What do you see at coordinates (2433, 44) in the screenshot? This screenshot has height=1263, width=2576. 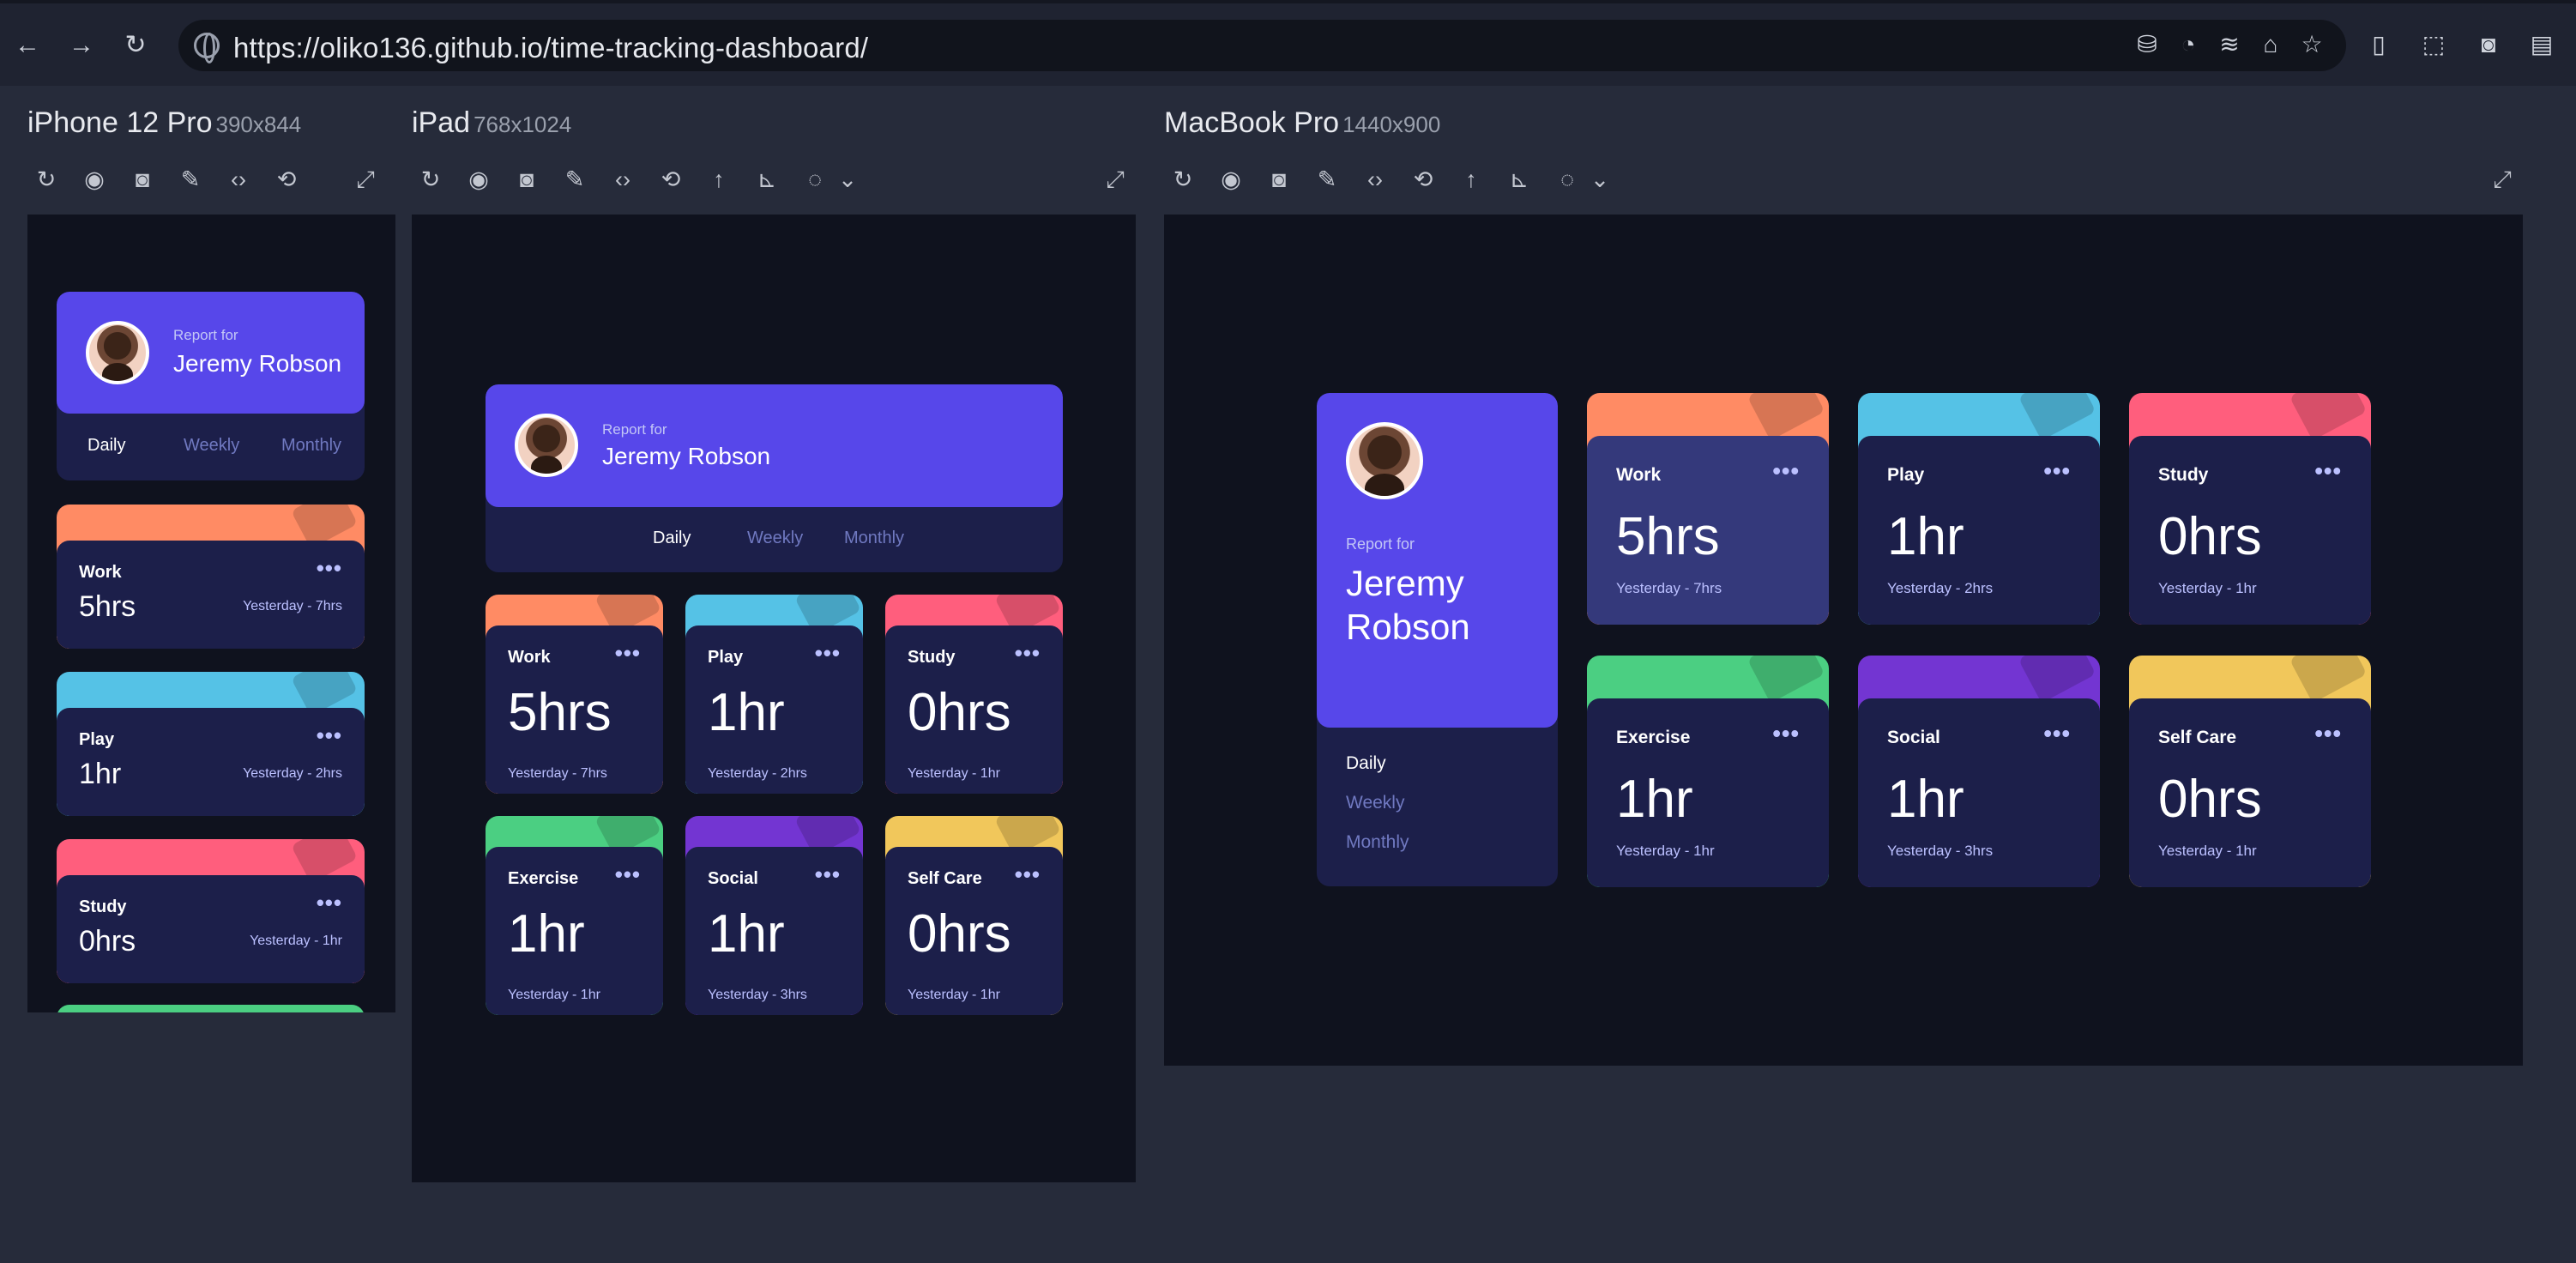 I see `inspect-icon: ⬚` at bounding box center [2433, 44].